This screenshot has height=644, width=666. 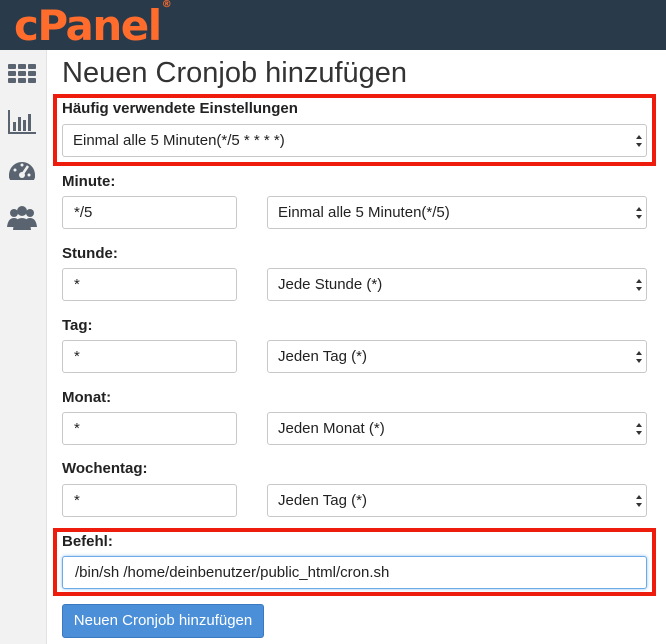 What do you see at coordinates (322, 500) in the screenshot?
I see `weekday-select-value: Jeden Tag (*)` at bounding box center [322, 500].